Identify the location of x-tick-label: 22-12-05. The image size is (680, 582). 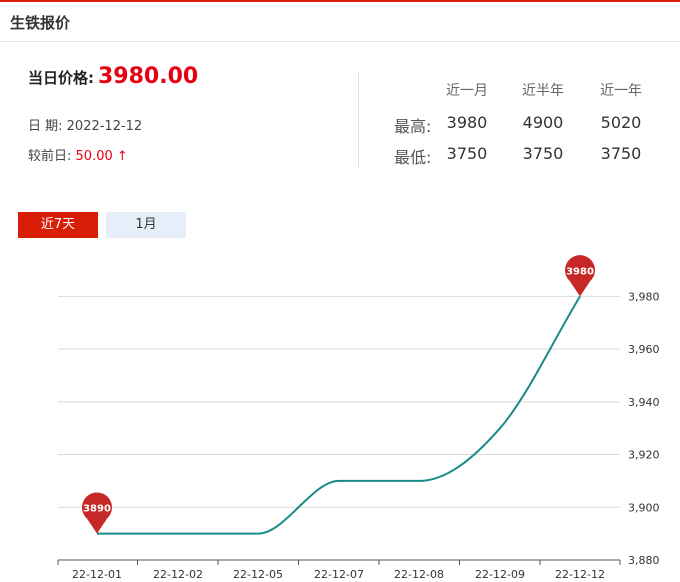
(258, 574).